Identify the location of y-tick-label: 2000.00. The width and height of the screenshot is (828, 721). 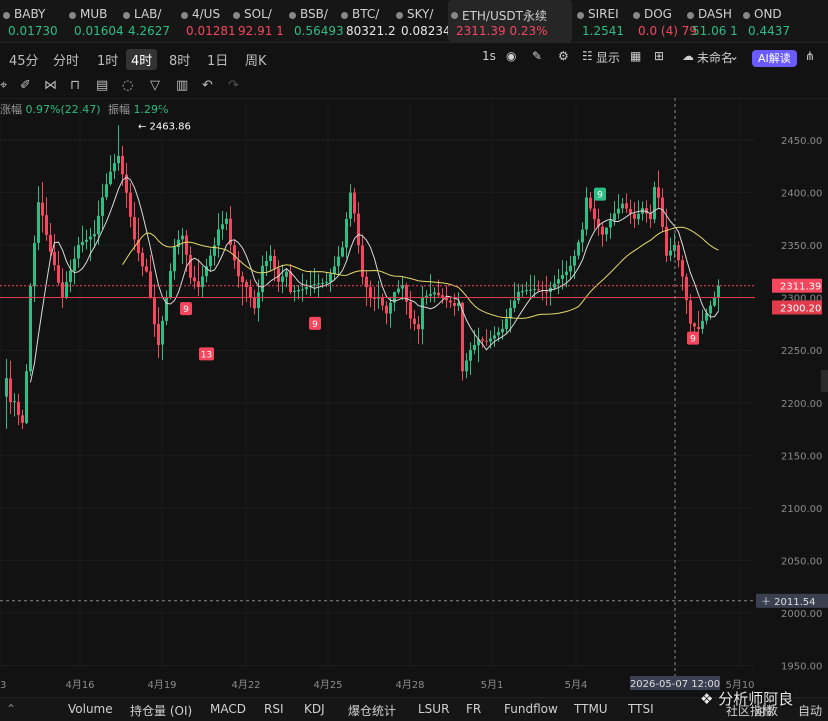
(801, 614).